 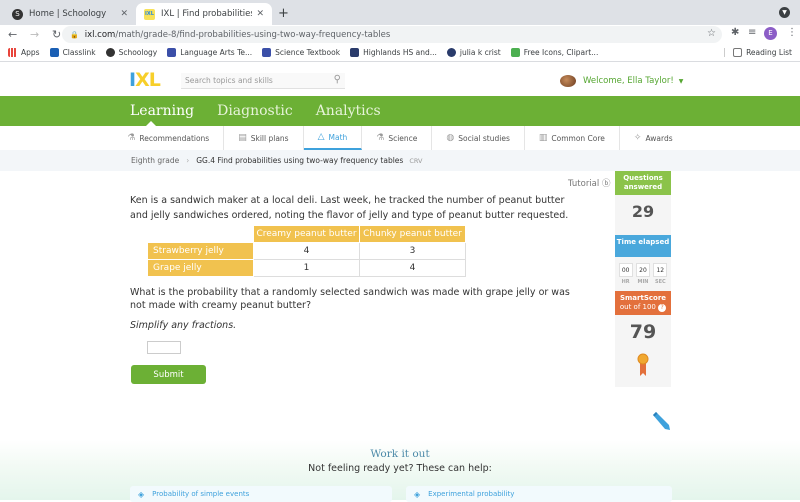 What do you see at coordinates (168, 374) in the screenshot?
I see `submit-button: Submit` at bounding box center [168, 374].